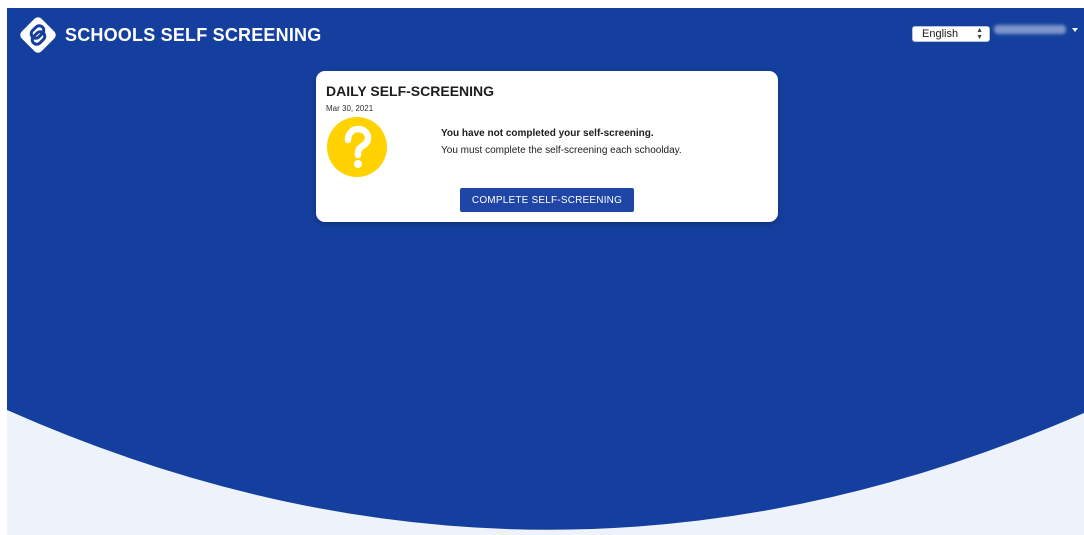 Image resolution: width=1084 pixels, height=535 pixels. I want to click on user-menu-toggle, so click(1036, 29).